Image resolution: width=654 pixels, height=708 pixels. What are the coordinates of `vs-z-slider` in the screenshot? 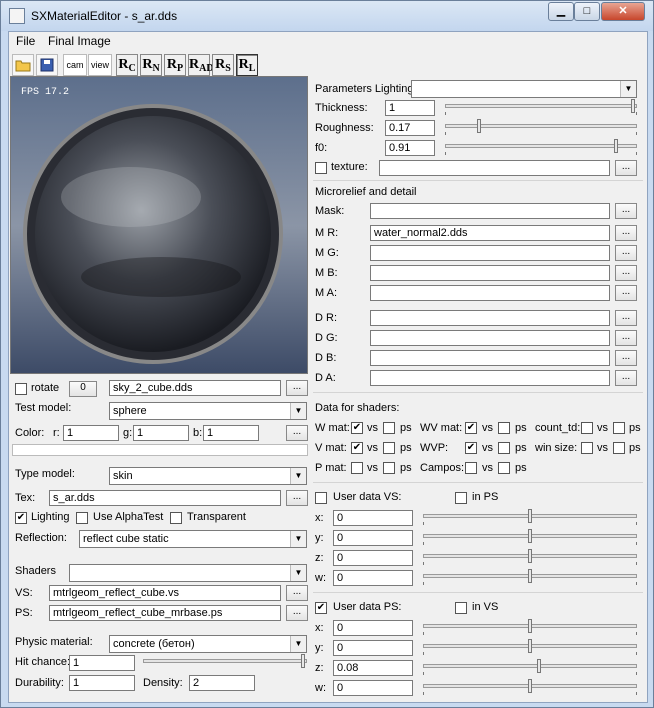 It's located at (530, 557).